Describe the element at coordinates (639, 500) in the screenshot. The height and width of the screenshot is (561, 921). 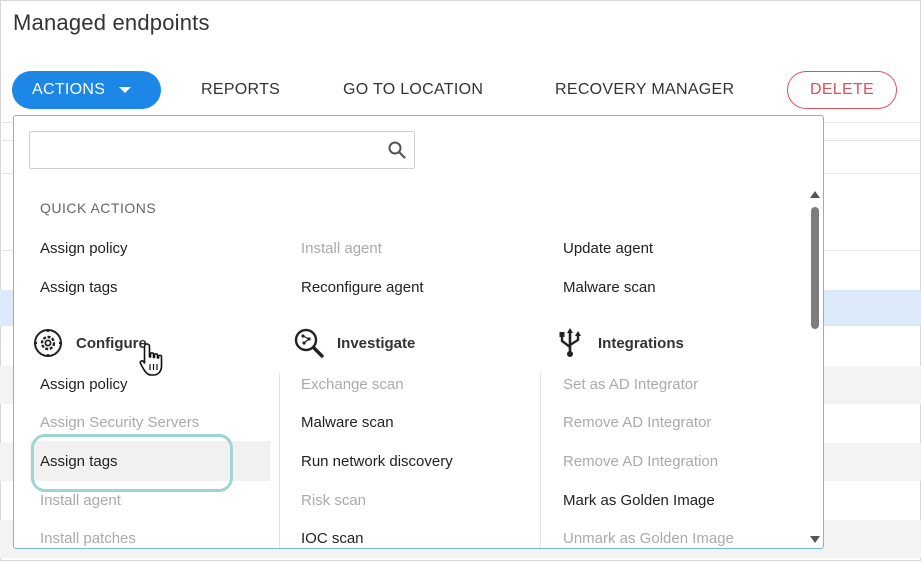
I see `integrations-mark-golden-image: Mark as Golden Image` at that location.